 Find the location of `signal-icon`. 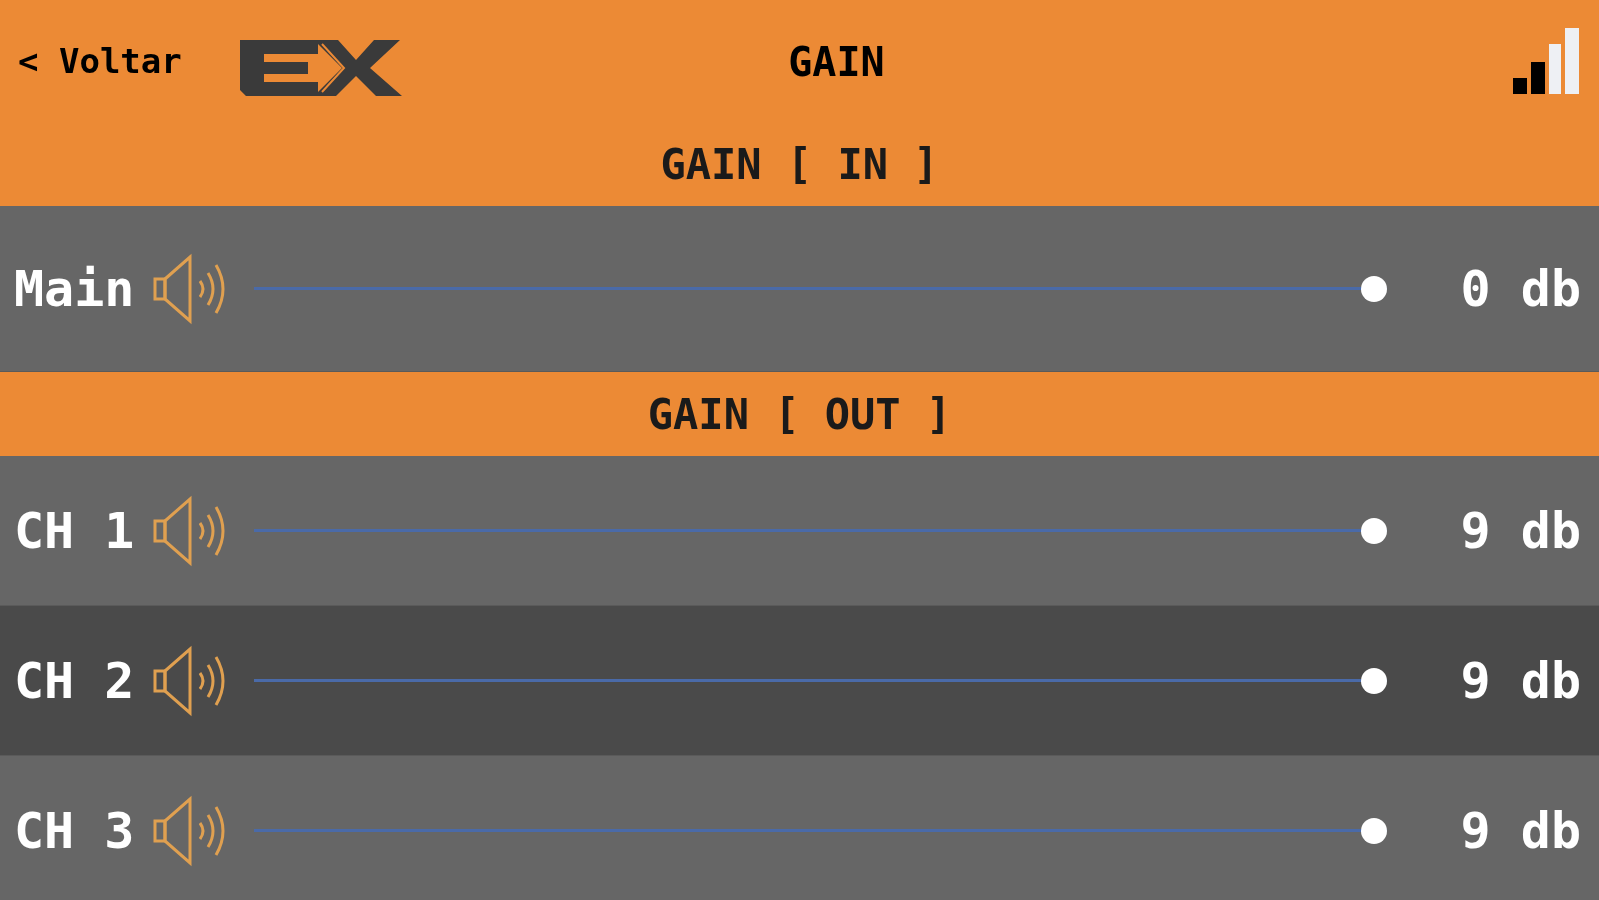

signal-icon is located at coordinates (1546, 61).